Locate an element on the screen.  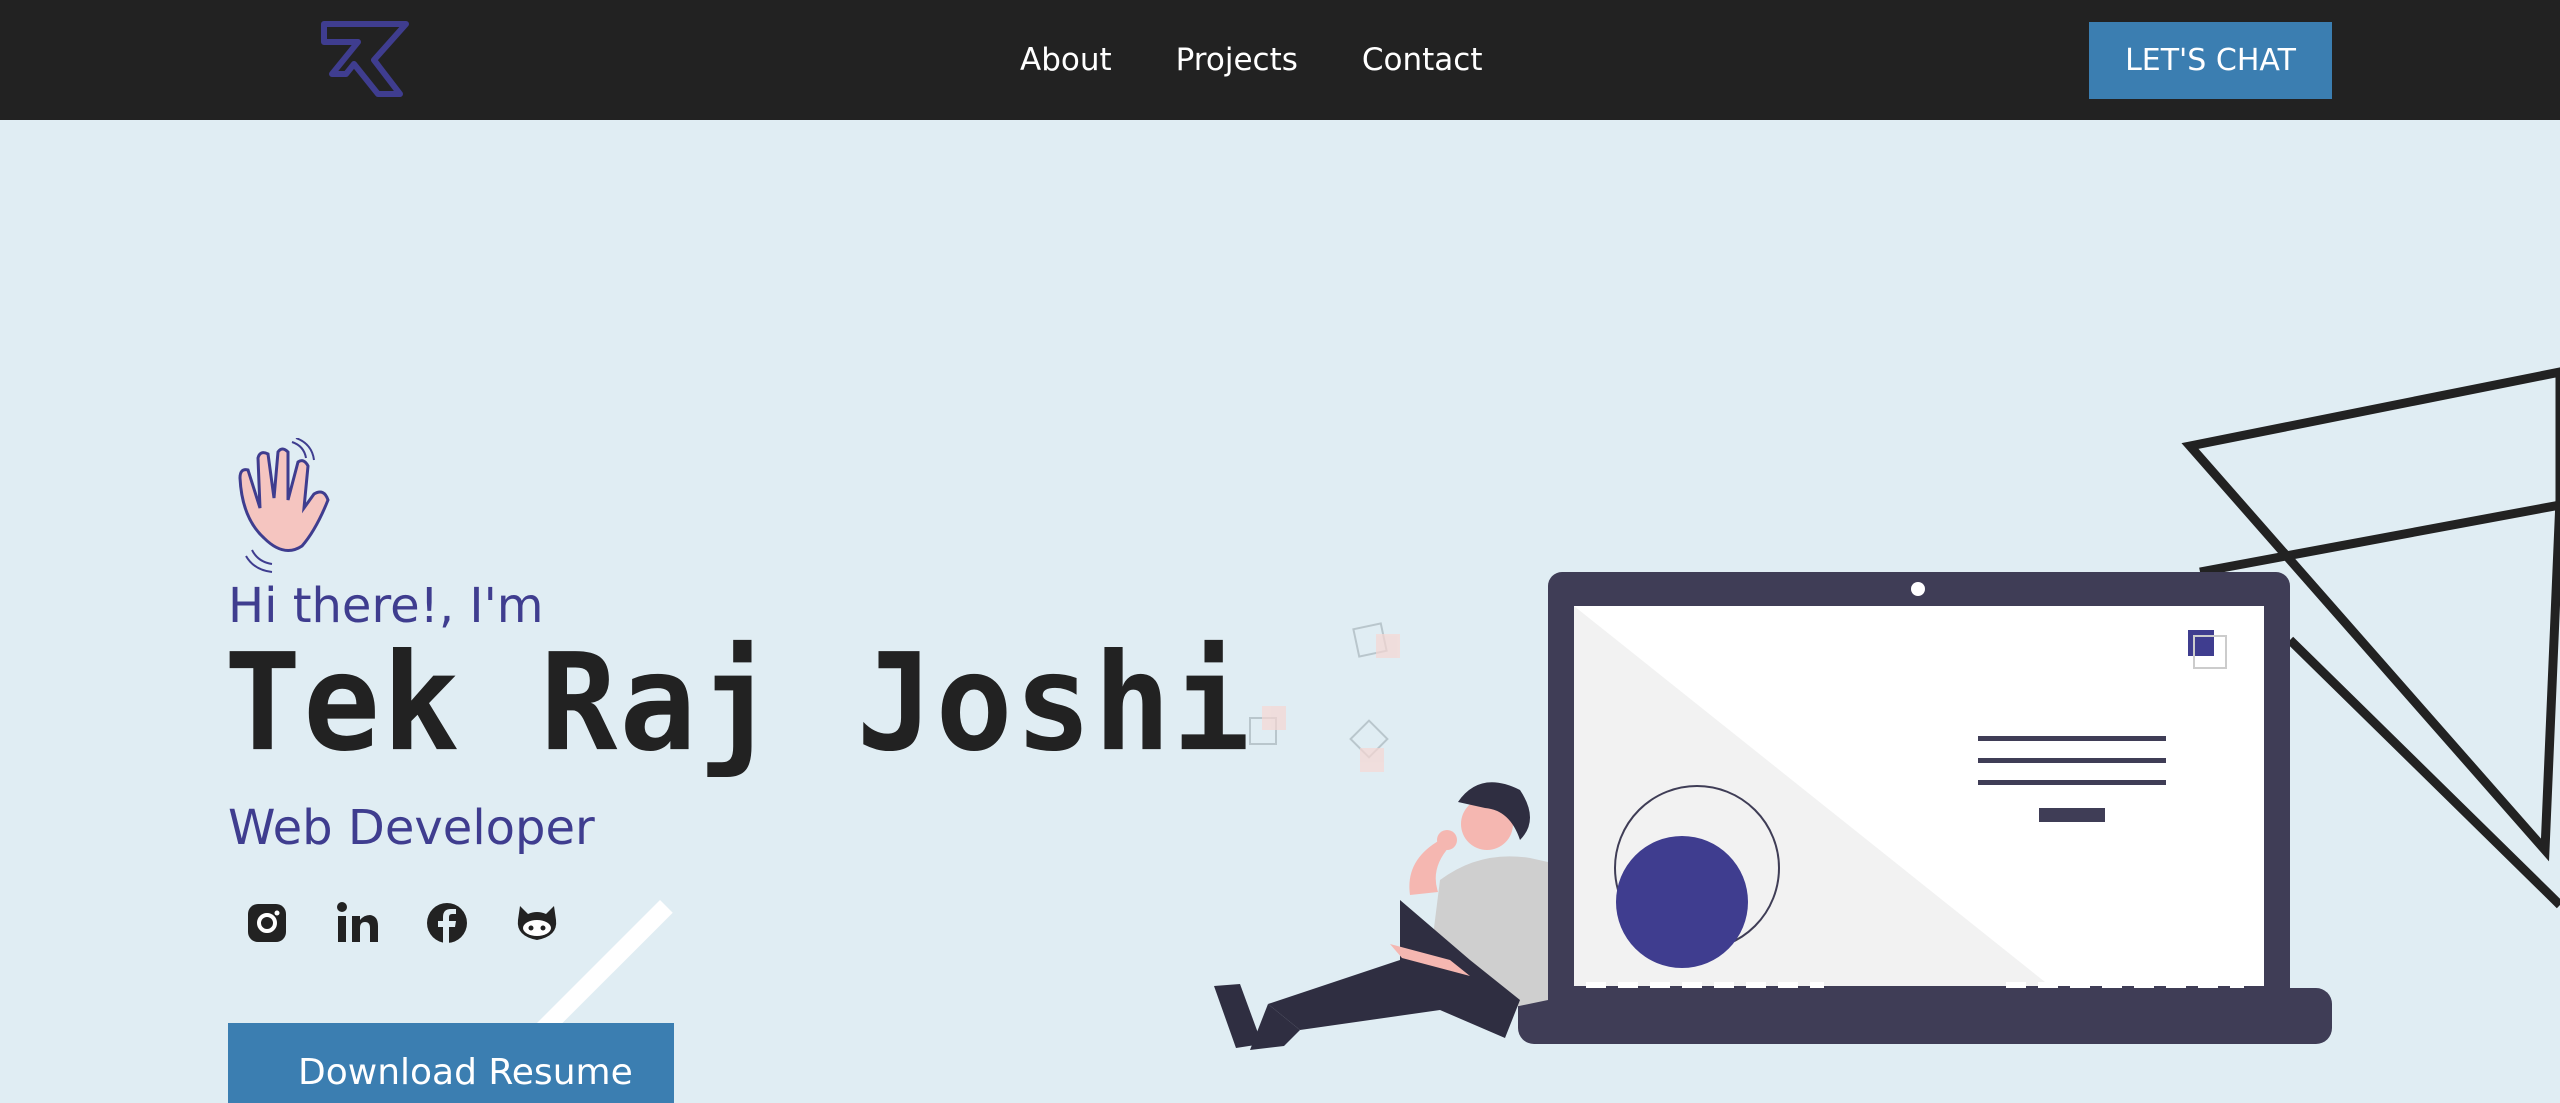
top-navbar: About Projects Contact LET'S CHAT is located at coordinates (1280, 60).